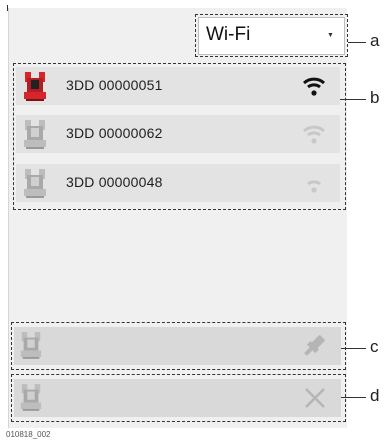  What do you see at coordinates (375, 40) in the screenshot?
I see `callout-letter-a: a` at bounding box center [375, 40].